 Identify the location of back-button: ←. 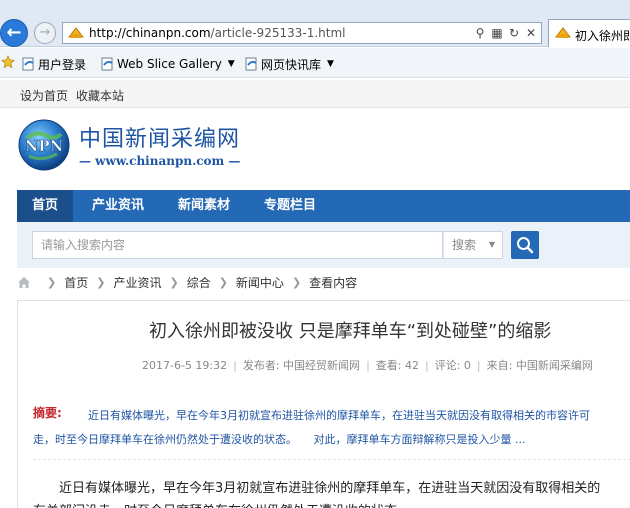
(14, 33).